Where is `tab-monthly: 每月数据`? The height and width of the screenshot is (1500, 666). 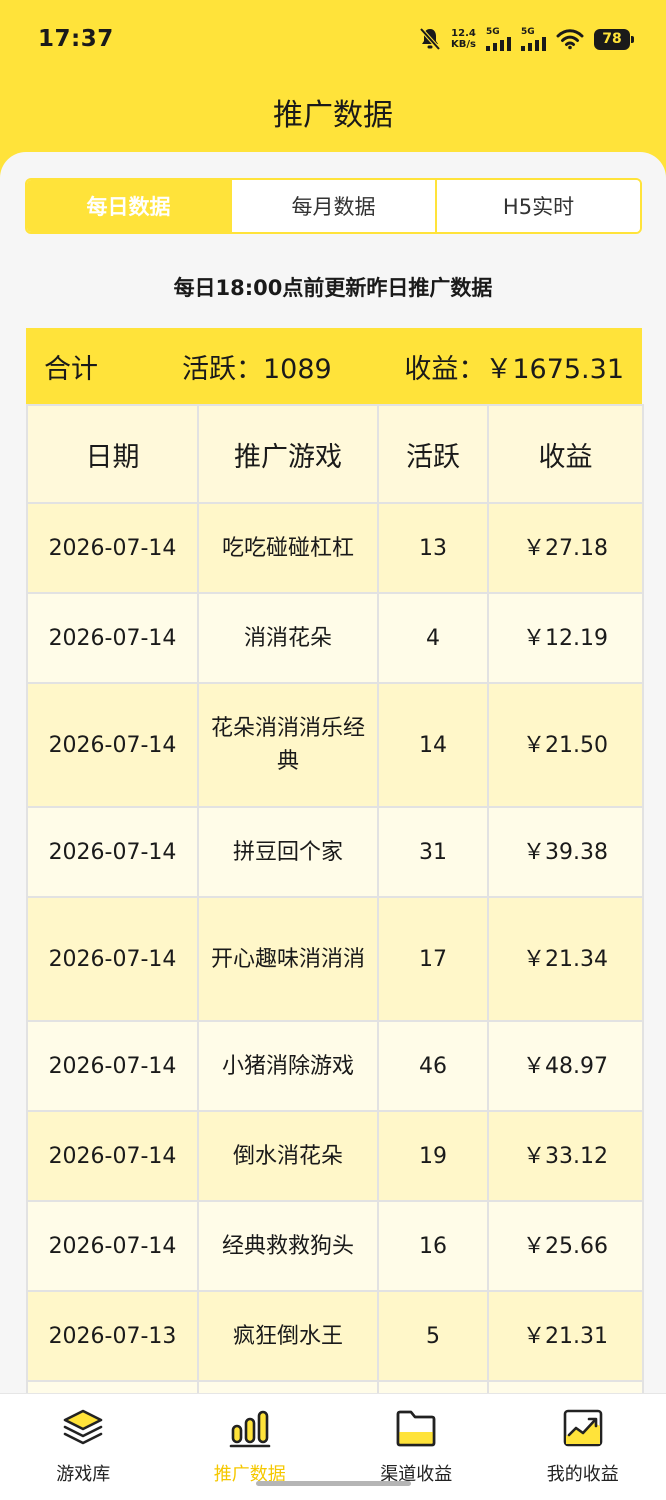
tab-monthly: 每月数据 is located at coordinates (332, 206).